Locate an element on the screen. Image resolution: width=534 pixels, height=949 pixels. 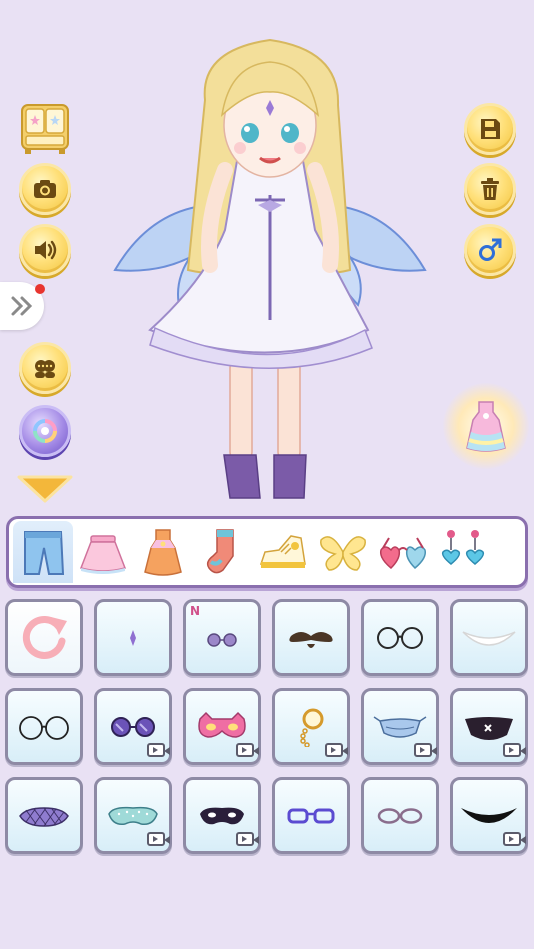
category-dress is located at coordinates (163, 552).